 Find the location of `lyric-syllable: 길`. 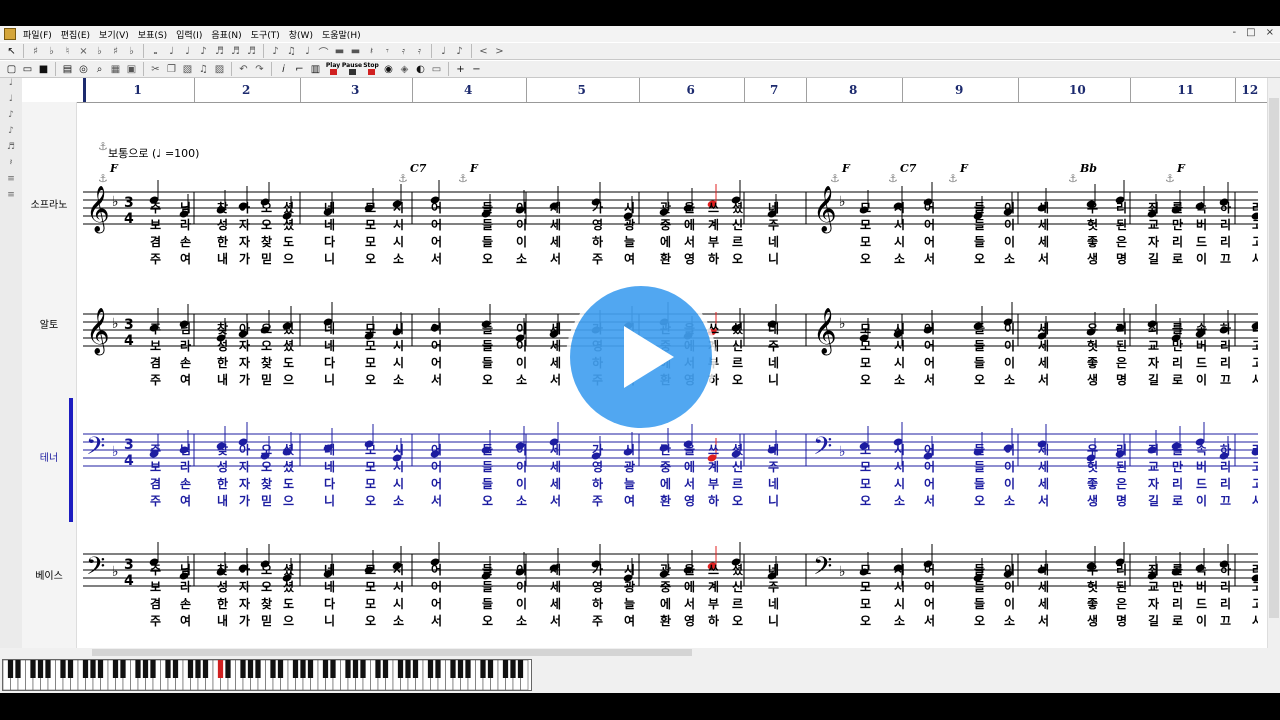

lyric-syllable: 길 is located at coordinates (1153, 380).